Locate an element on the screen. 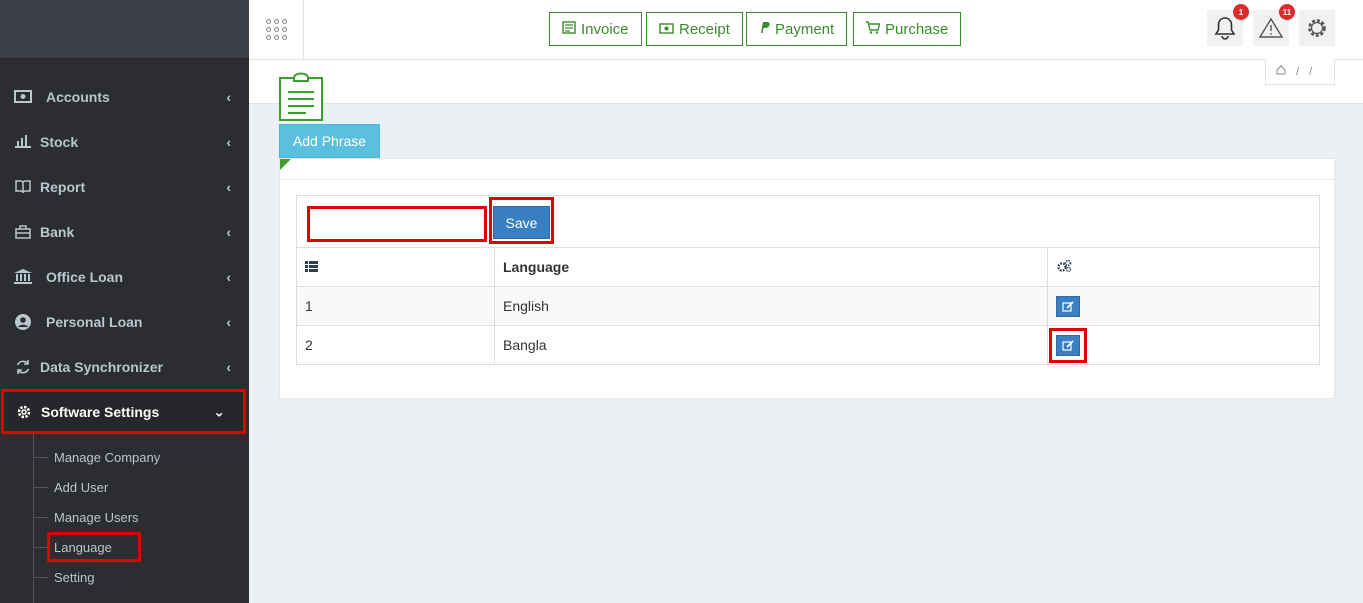  invoice-button: Invoice is located at coordinates (595, 29).